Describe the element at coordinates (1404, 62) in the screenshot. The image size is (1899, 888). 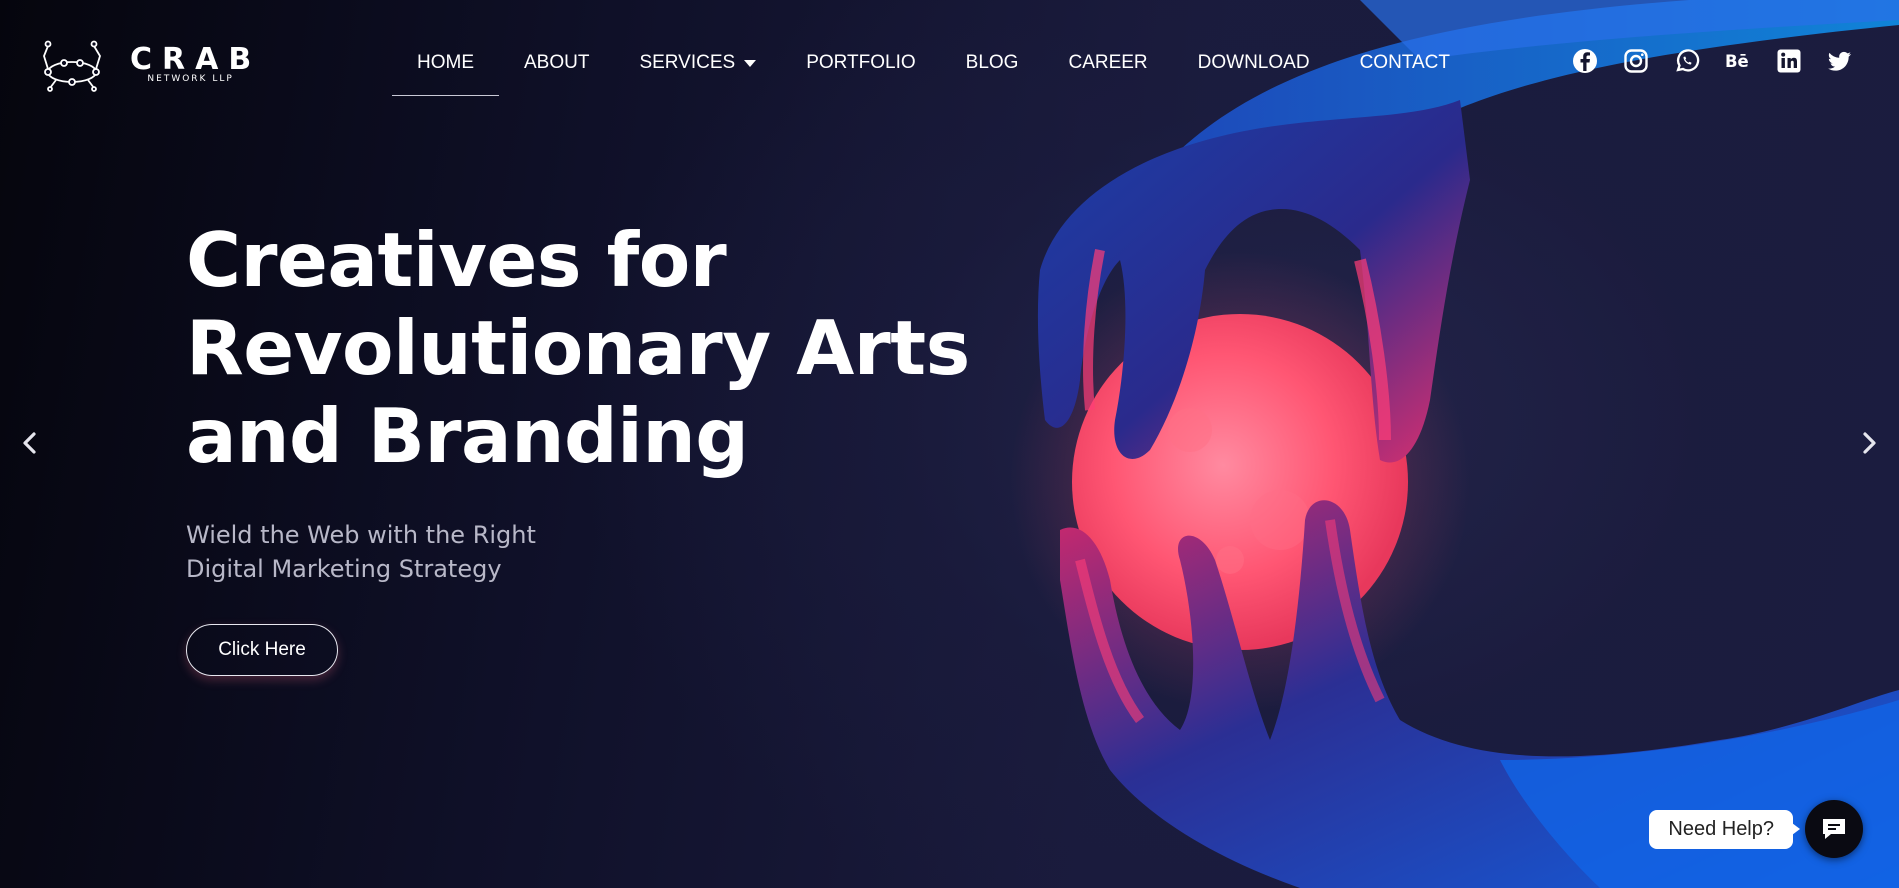
I see `nav-contact-label: CONTACT` at that location.